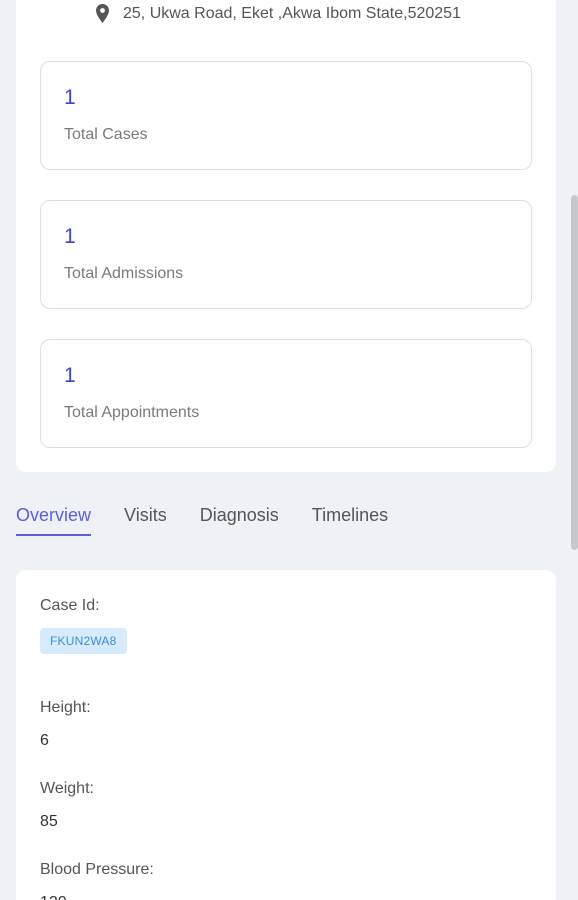  What do you see at coordinates (106, 134) in the screenshot?
I see `stat-label: Total Cases` at bounding box center [106, 134].